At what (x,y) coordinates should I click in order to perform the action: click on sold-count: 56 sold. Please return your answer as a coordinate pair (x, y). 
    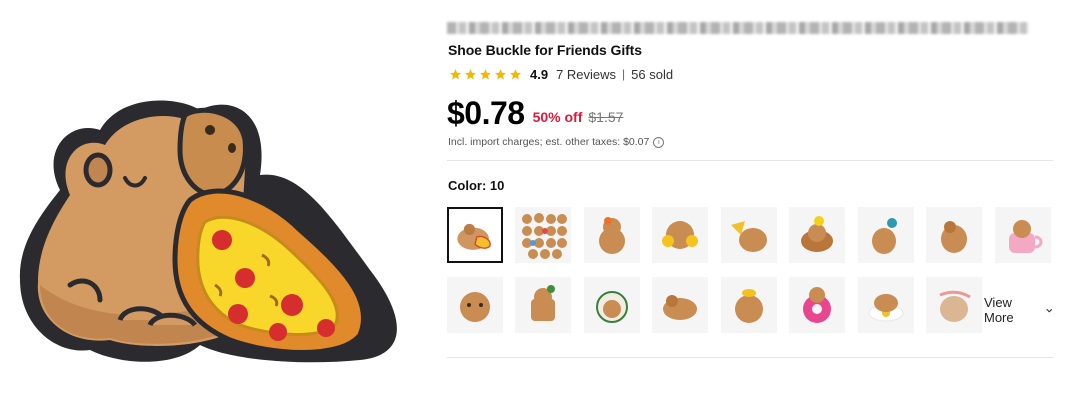
    Looking at the image, I should click on (652, 74).